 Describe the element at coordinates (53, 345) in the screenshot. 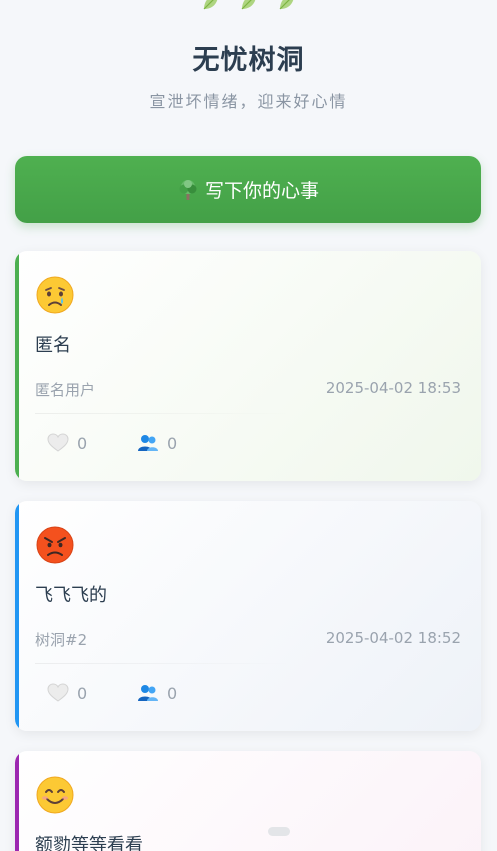

I see `post-text: 匿名` at that location.